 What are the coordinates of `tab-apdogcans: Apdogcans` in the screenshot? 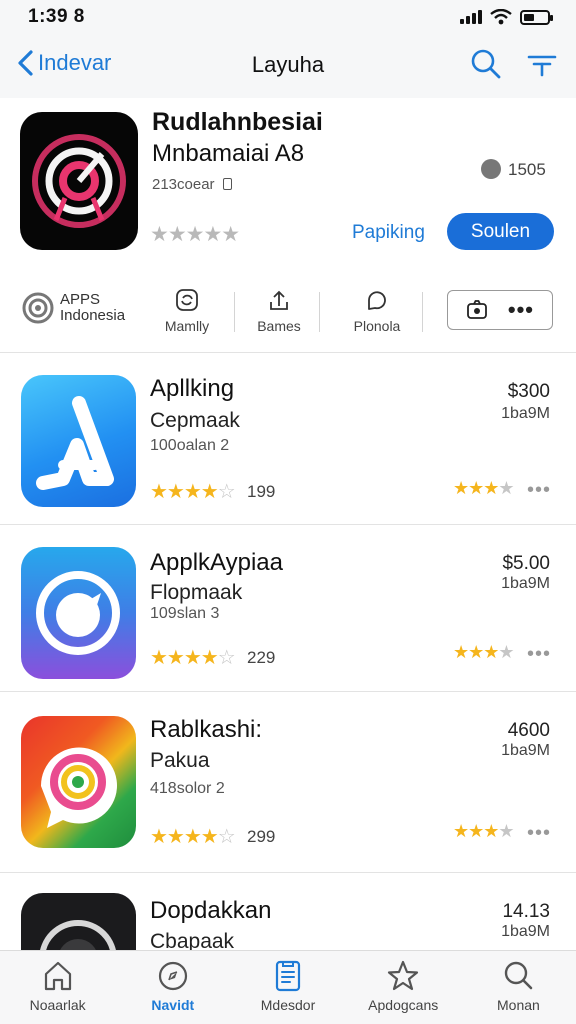 It's located at (403, 987).